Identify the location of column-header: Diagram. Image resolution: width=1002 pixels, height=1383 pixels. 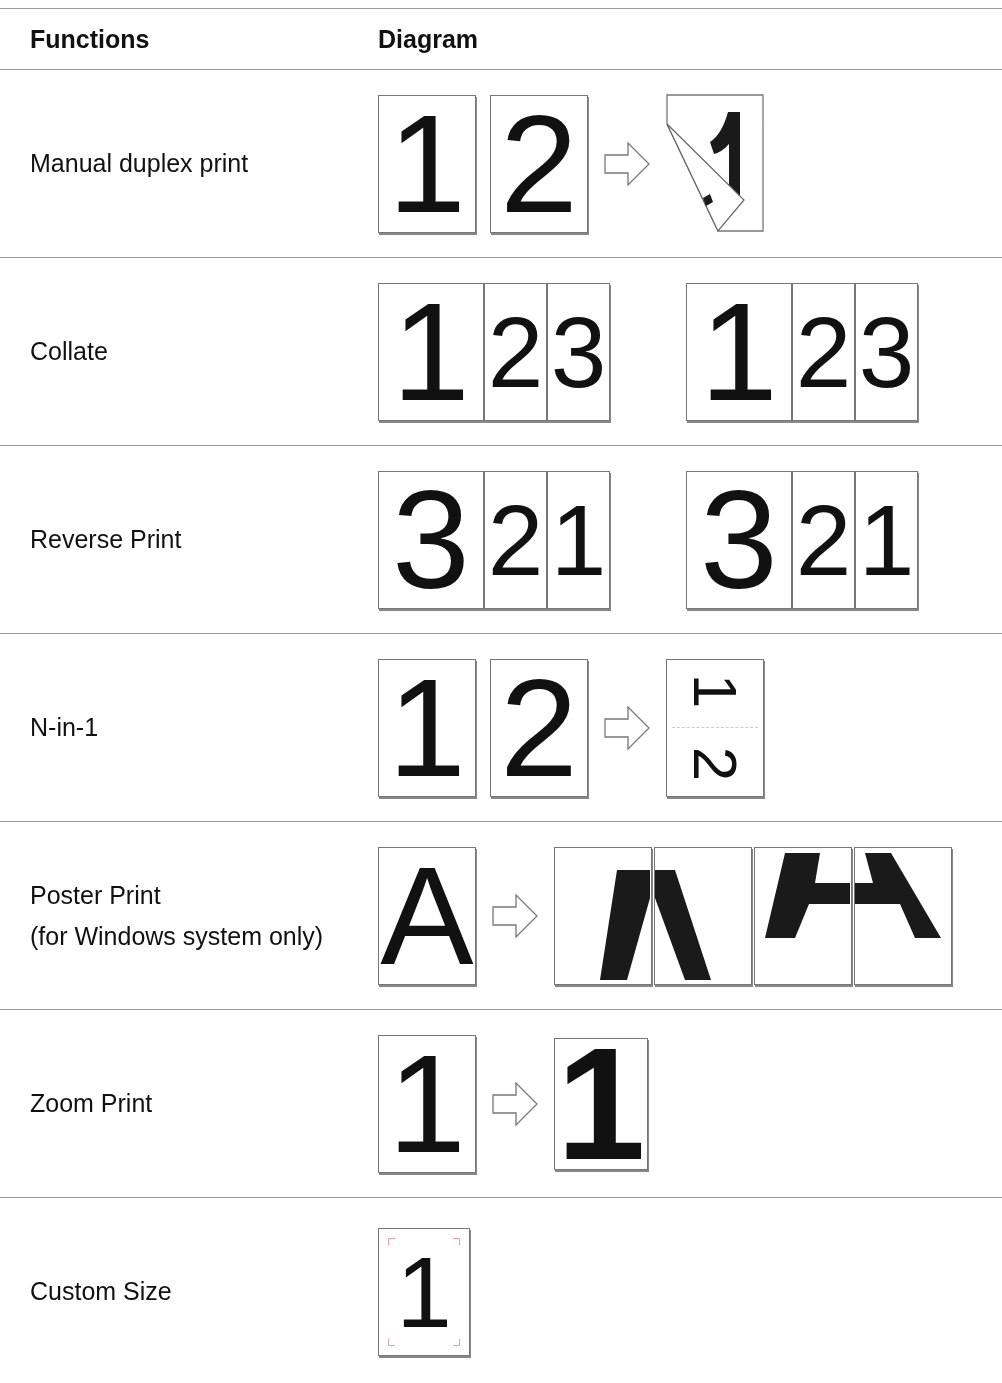
(675, 39).